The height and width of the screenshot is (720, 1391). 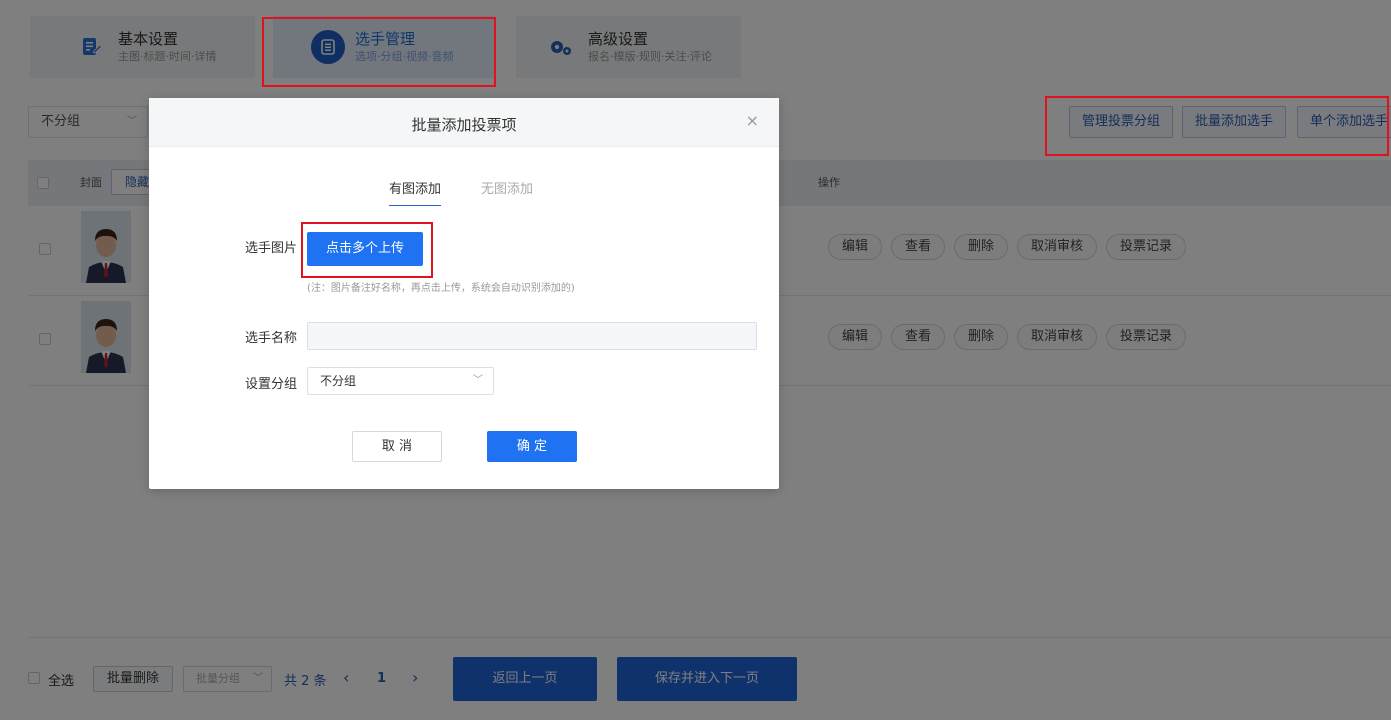 I want to click on tab-with-image: 有图添加, so click(x=415, y=192).